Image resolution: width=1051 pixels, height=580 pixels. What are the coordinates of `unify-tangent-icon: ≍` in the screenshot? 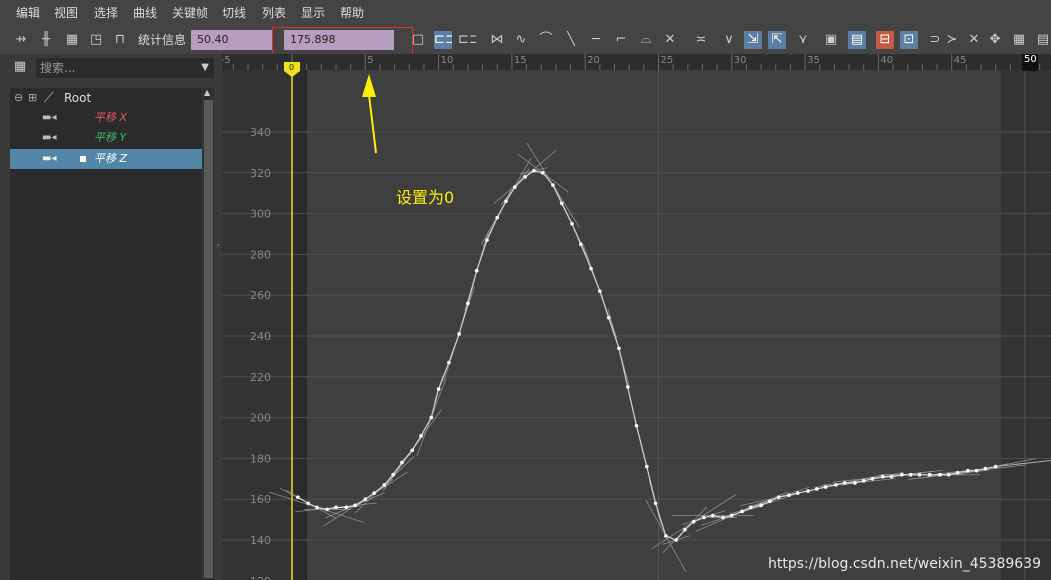 It's located at (701, 40).